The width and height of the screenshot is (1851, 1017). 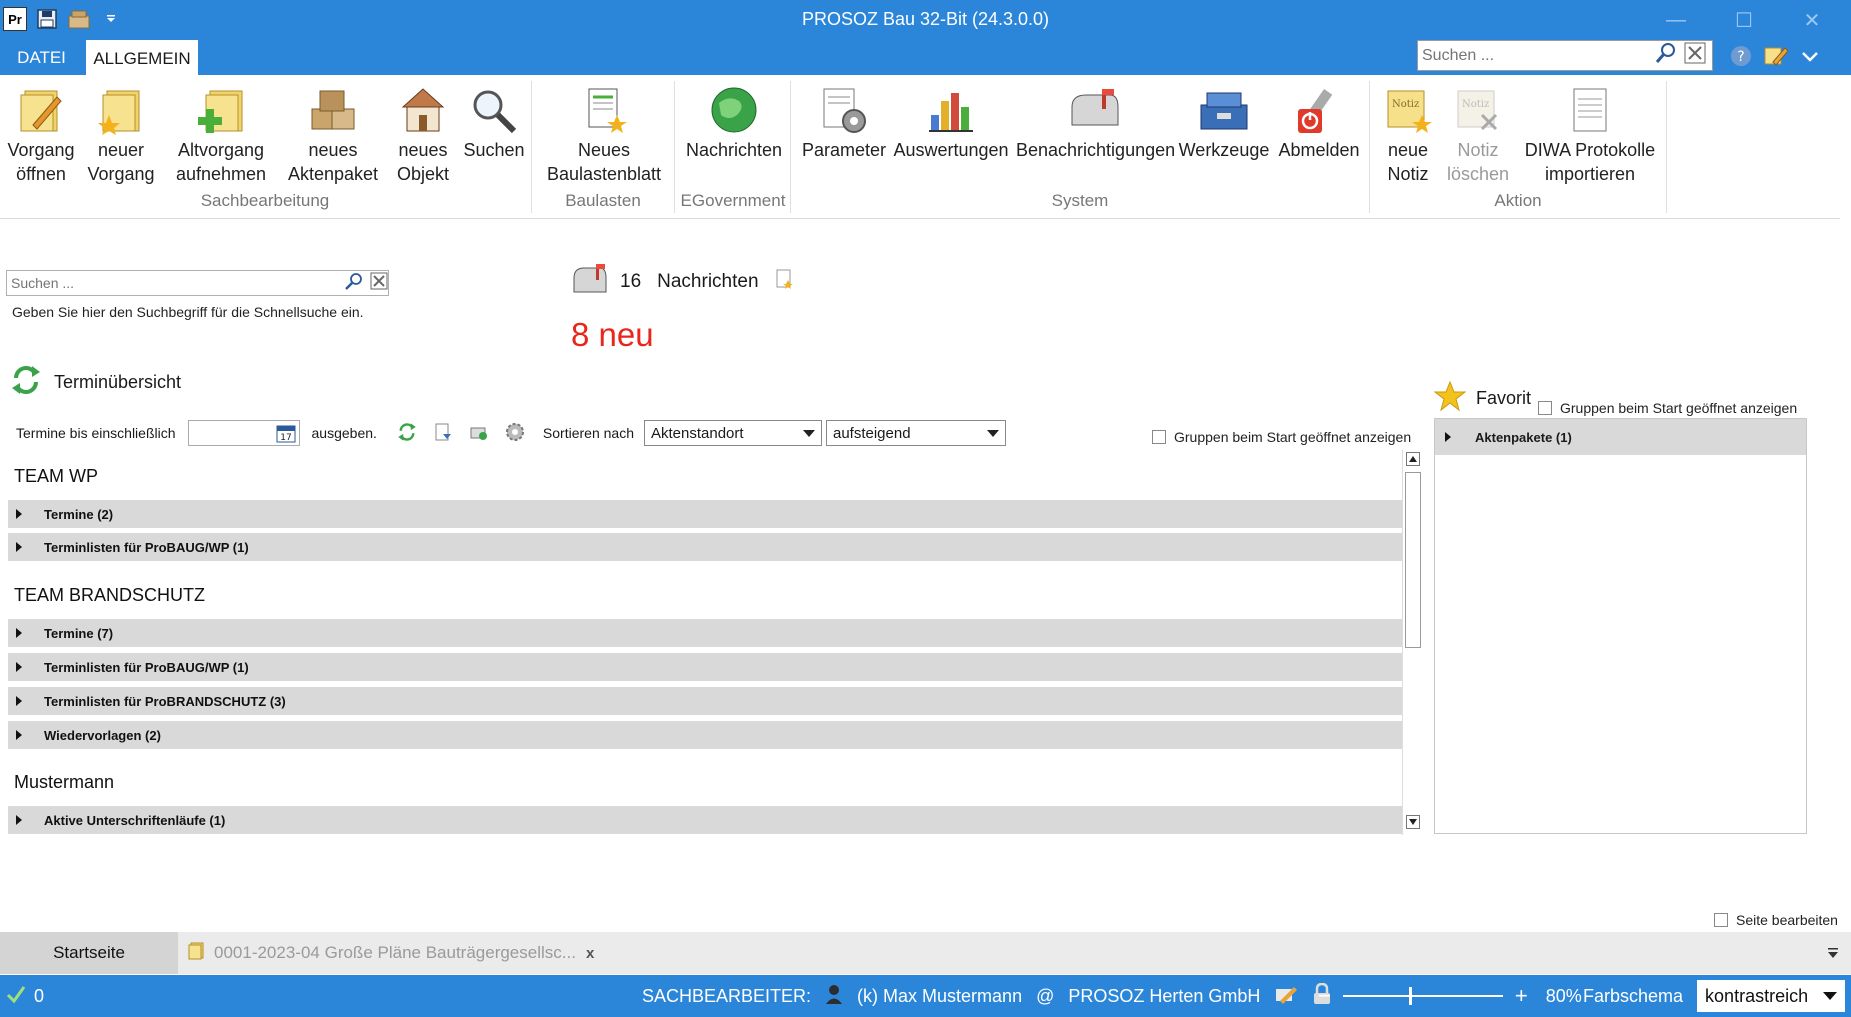 I want to click on top-search-box, so click(x=1565, y=55).